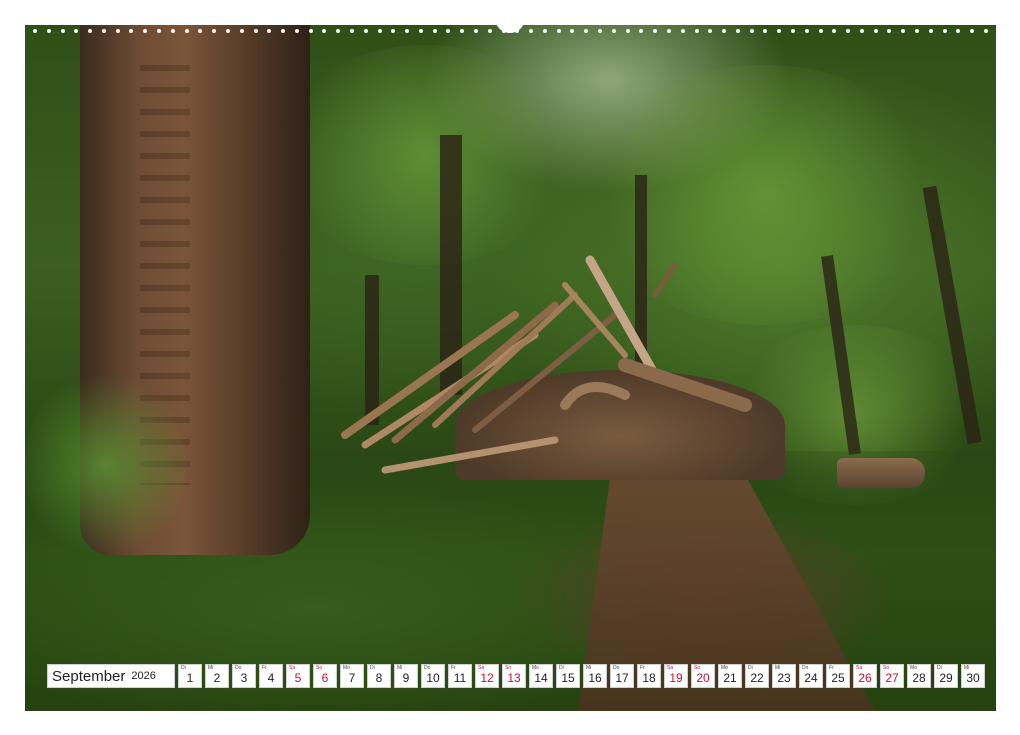 Image resolution: width=1020 pixels, height=735 pixels. What do you see at coordinates (703, 676) in the screenshot?
I see `day-cell: So 20` at bounding box center [703, 676].